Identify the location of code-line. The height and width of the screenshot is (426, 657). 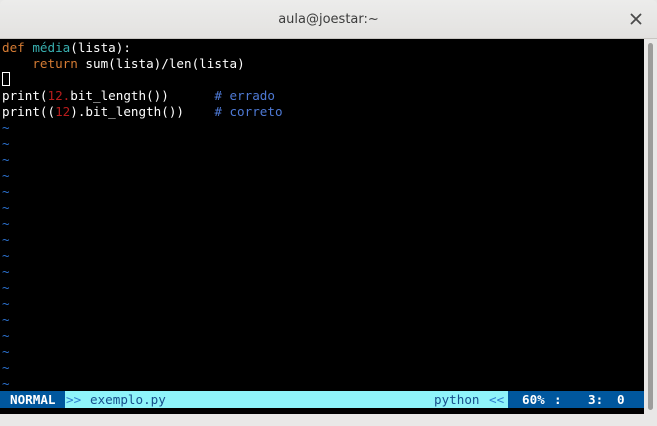
(6, 80).